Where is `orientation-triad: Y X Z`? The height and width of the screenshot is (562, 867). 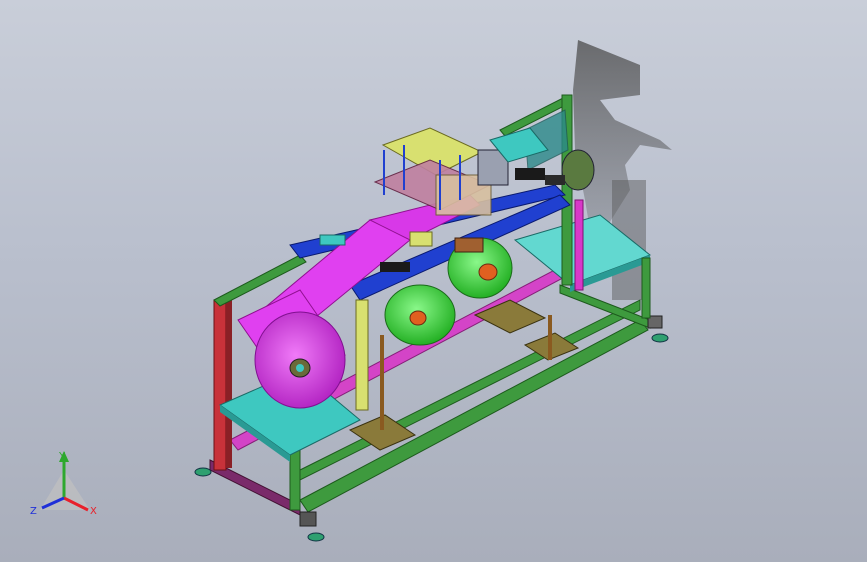 orientation-triad: Y X Z is located at coordinates (63, 484).